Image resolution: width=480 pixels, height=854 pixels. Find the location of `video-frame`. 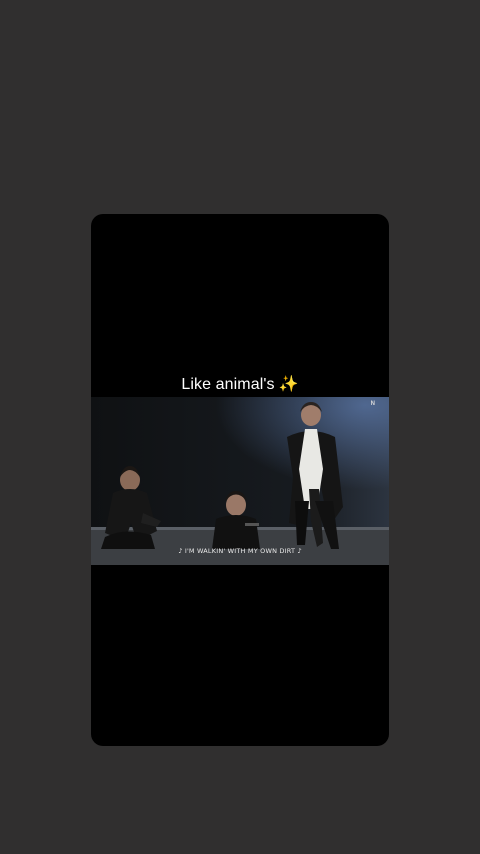

video-frame is located at coordinates (240, 481).